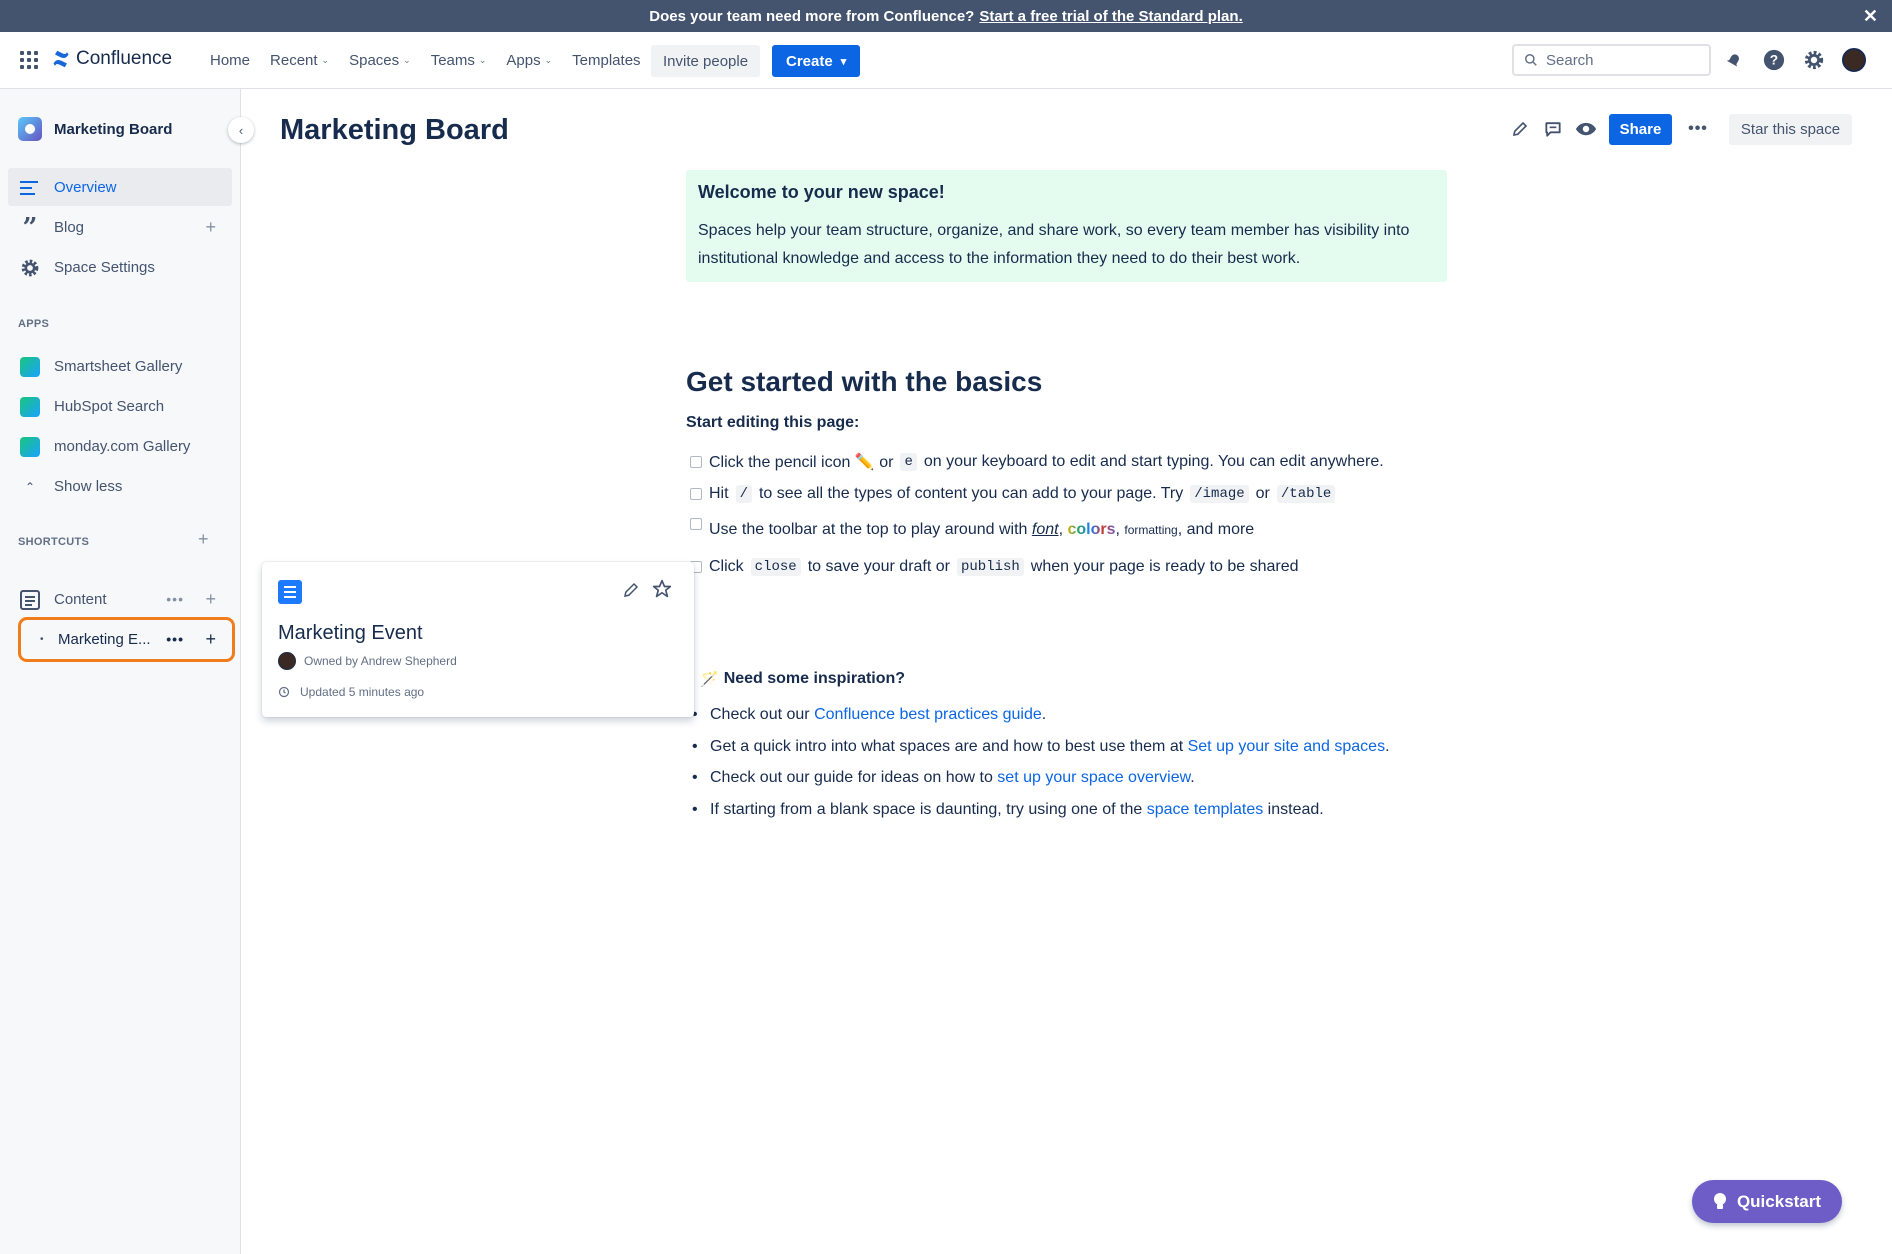 The image size is (1892, 1254). Describe the element at coordinates (210, 599) in the screenshot. I see `add-content-icon: +` at that location.